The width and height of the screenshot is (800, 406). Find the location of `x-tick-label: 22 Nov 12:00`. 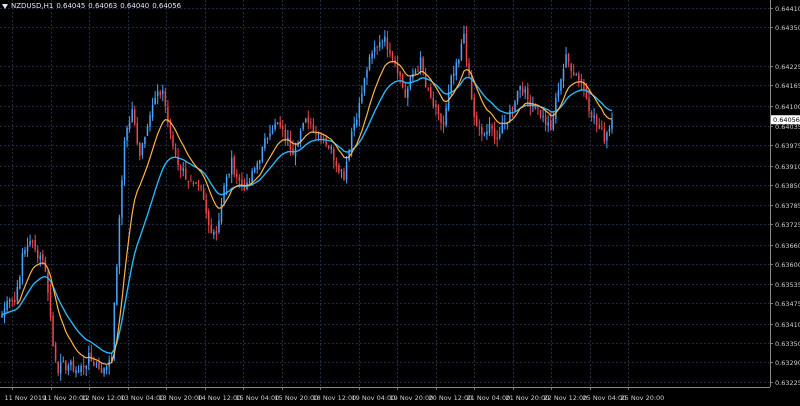

x-tick-label: 22 Nov 12:00 is located at coordinates (566, 398).